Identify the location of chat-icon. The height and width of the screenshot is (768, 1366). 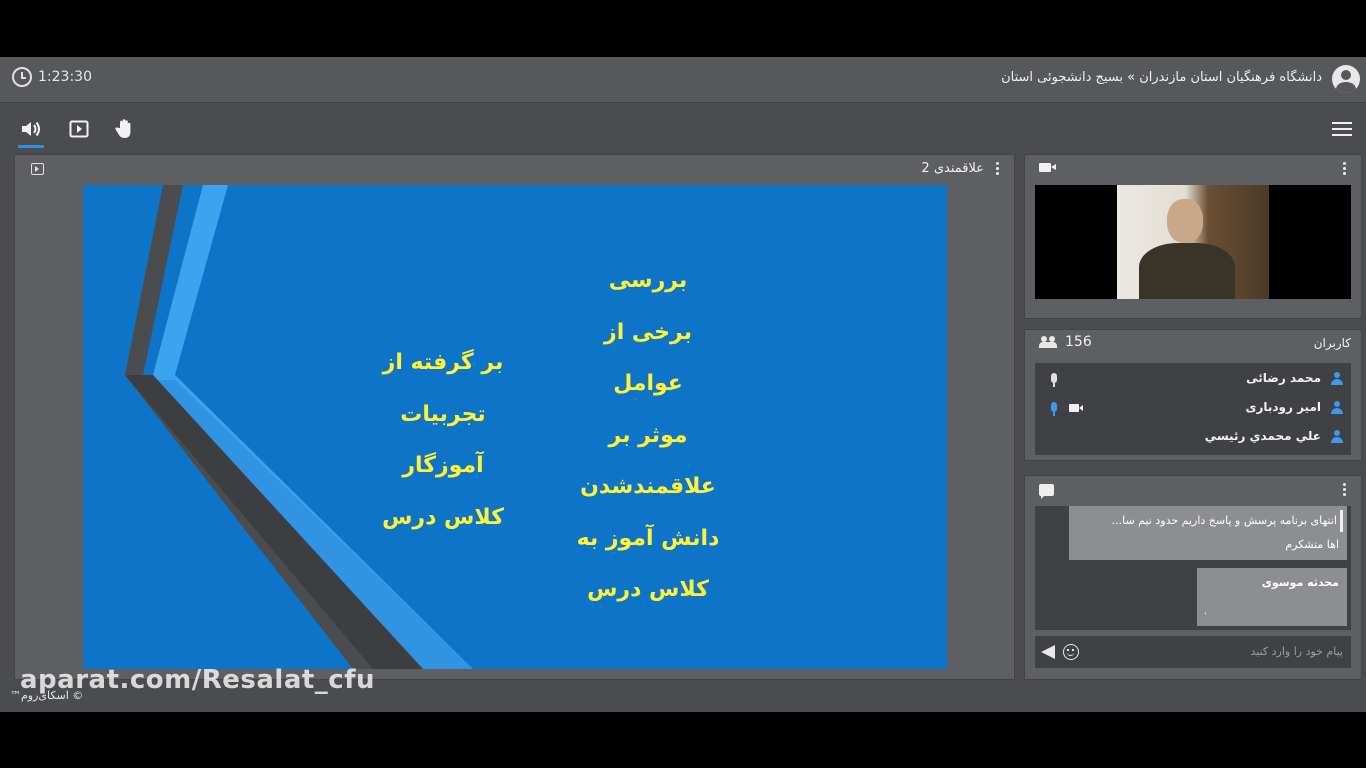
(1046, 491).